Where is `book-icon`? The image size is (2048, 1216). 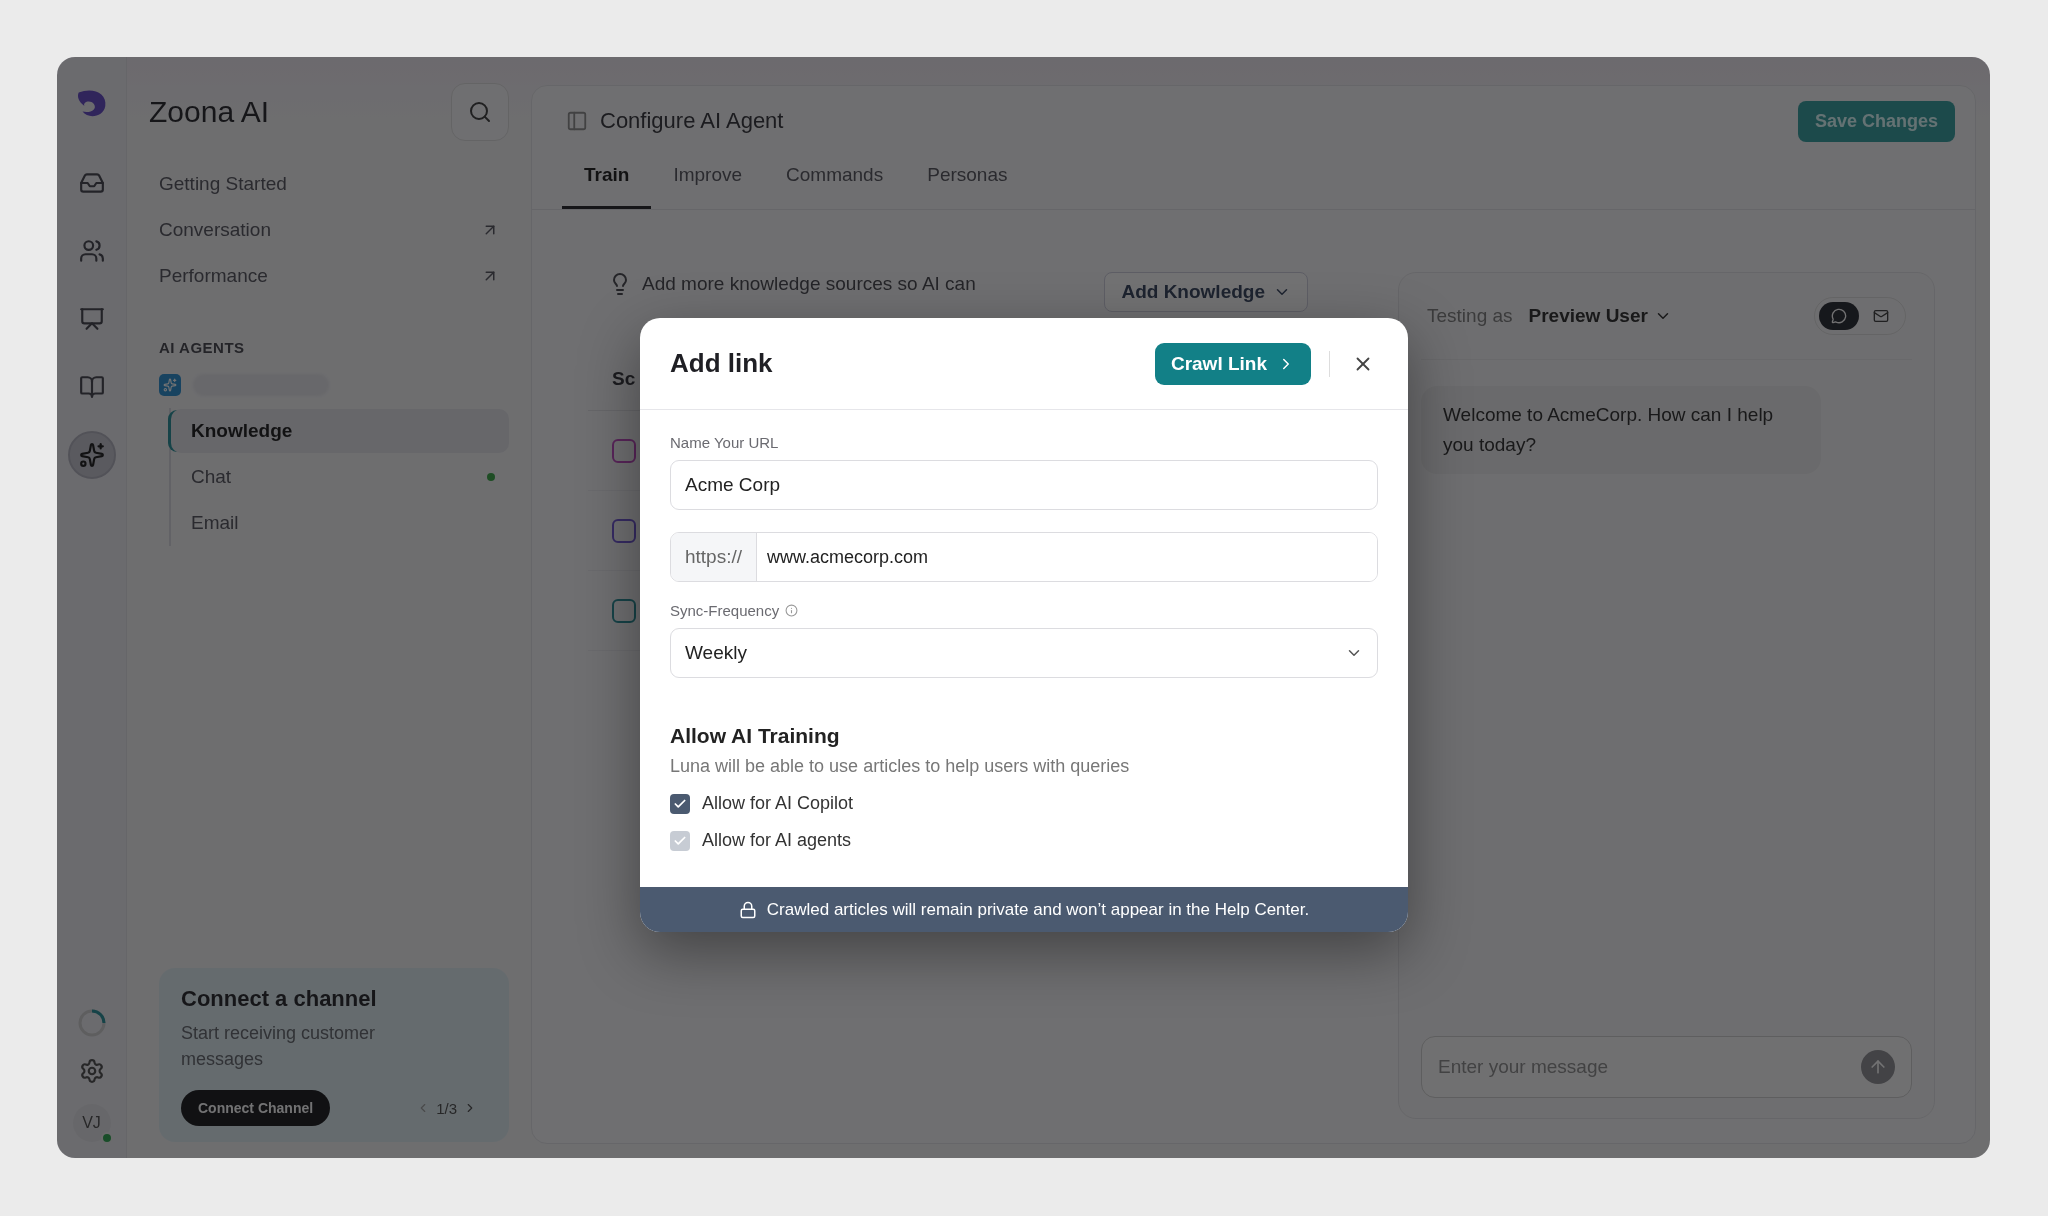 book-icon is located at coordinates (91, 387).